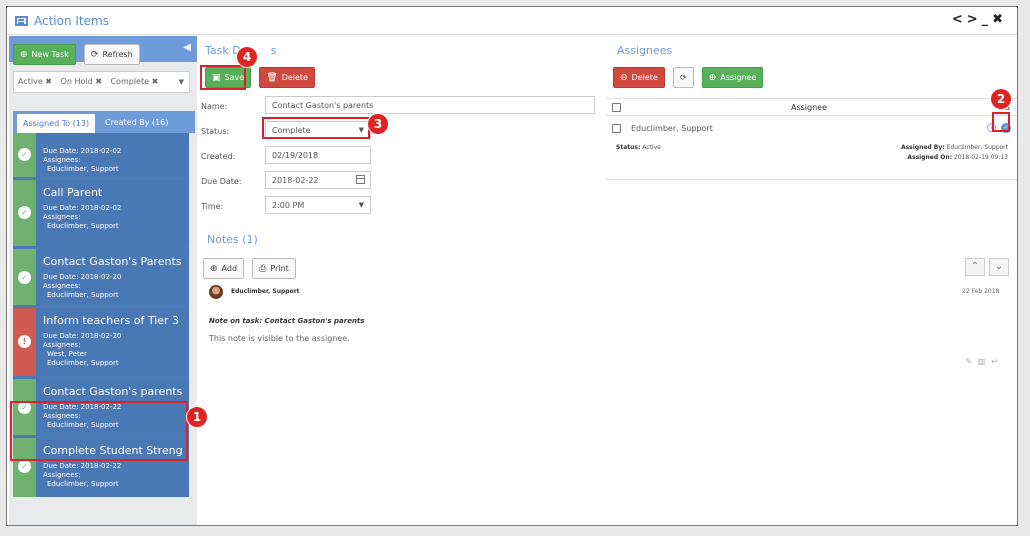 Image resolution: width=1030 pixels, height=536 pixels. What do you see at coordinates (272, 77) in the screenshot?
I see `trash-icon: 🗑` at bounding box center [272, 77].